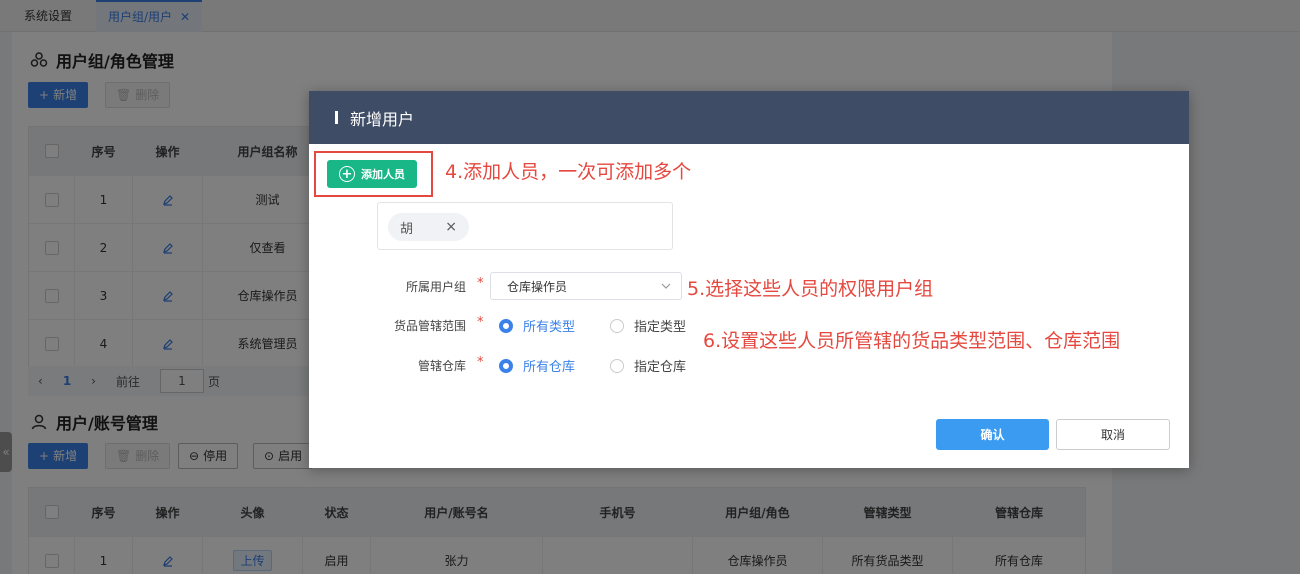 Image resolution: width=1300 pixels, height=574 pixels. Describe the element at coordinates (428, 227) in the screenshot. I see `member-chip: 胡 ×` at that location.